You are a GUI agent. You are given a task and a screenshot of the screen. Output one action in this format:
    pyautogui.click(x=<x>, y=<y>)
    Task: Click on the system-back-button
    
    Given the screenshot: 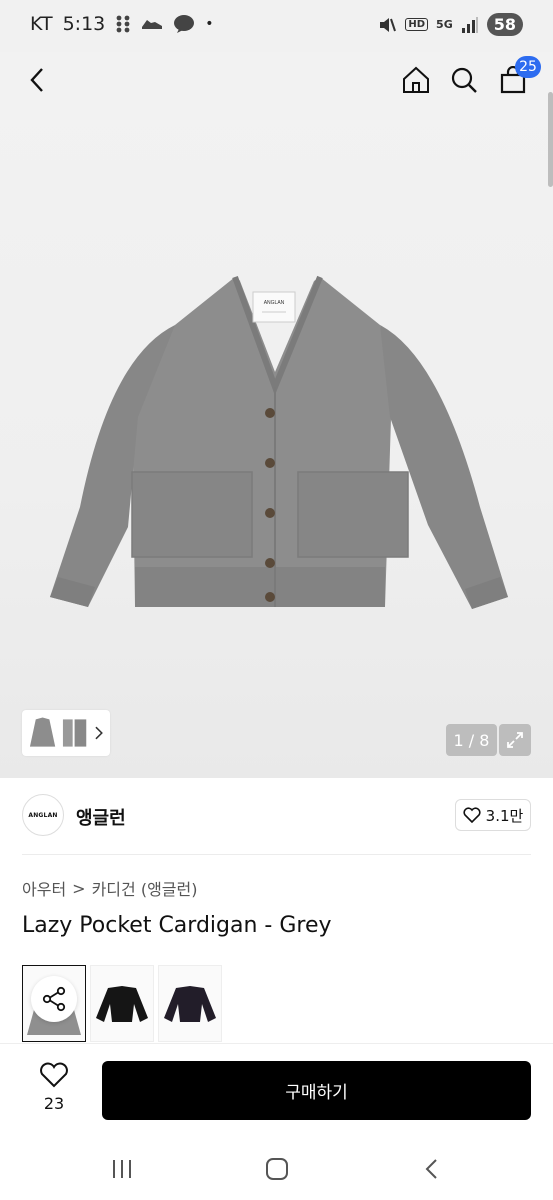 What is the action you would take?
    pyautogui.click(x=432, y=1169)
    